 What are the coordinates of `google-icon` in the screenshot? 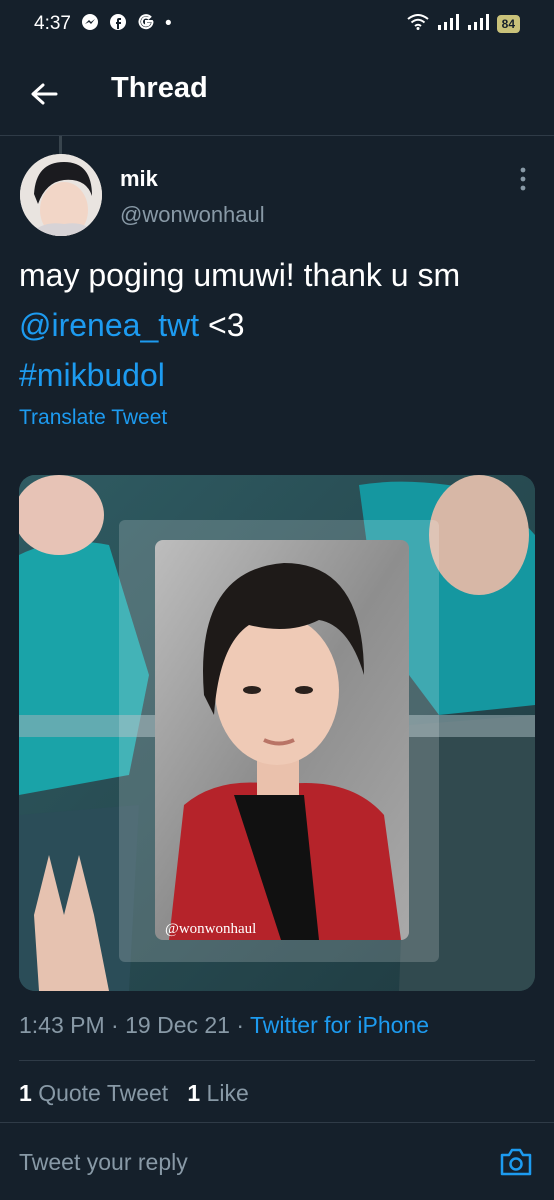 It's located at (146, 24).